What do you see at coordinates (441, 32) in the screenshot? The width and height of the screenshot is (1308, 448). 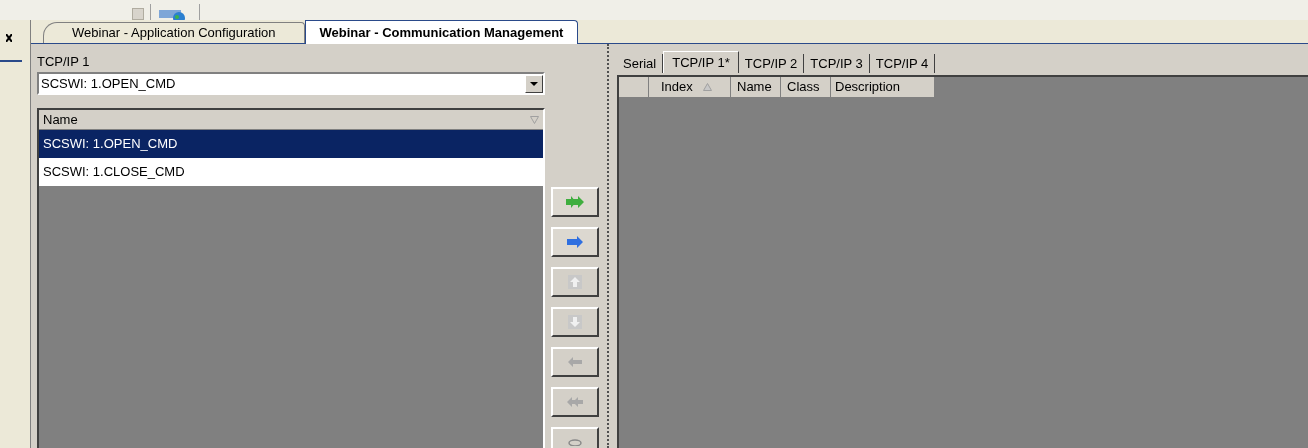 I see `tab: Webinar - Communication Management` at bounding box center [441, 32].